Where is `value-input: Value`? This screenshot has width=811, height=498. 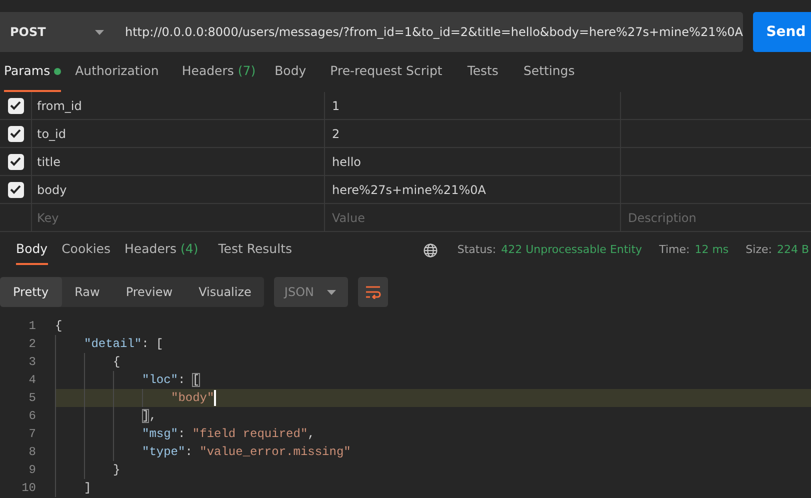
value-input: Value is located at coordinates (476, 217).